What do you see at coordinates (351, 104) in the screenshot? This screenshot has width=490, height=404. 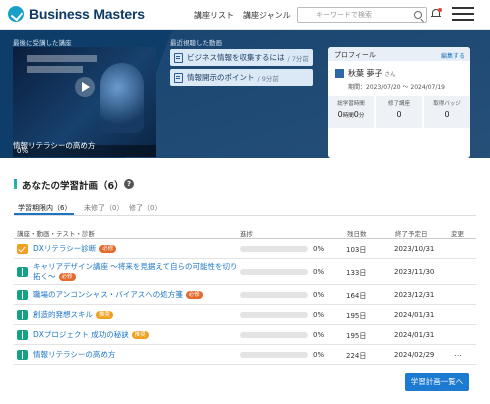 I see `stat-label: 総学習時間` at bounding box center [351, 104].